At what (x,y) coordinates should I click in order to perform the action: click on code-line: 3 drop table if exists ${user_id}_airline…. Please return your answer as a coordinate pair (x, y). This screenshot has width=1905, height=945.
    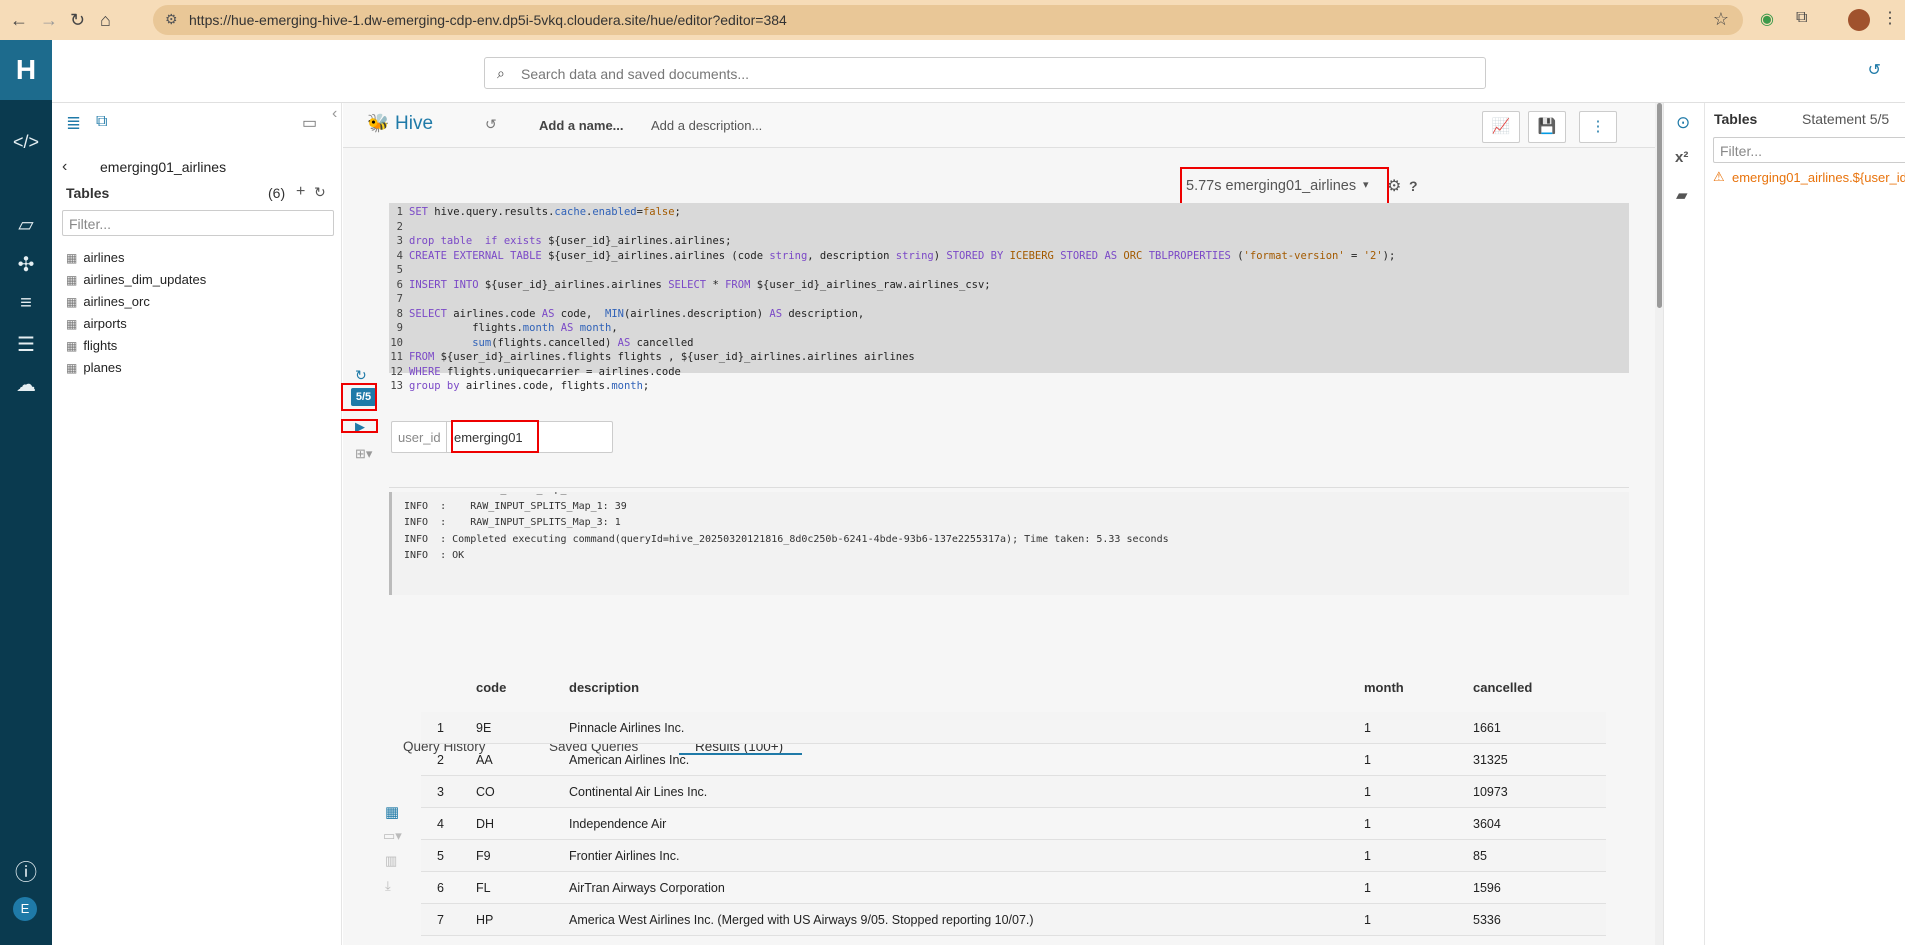
    Looking at the image, I should click on (1009, 241).